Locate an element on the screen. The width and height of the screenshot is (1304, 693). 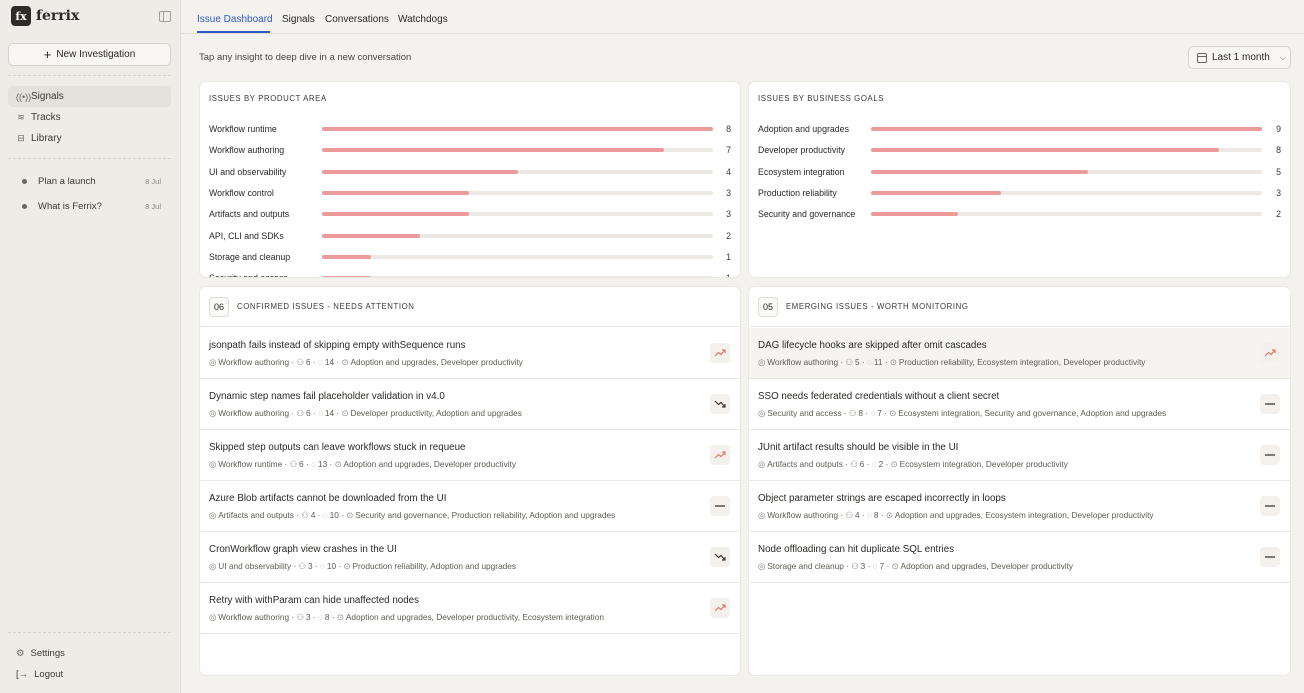
bar-row: Developer productivity 8 is located at coordinates (1019, 150).